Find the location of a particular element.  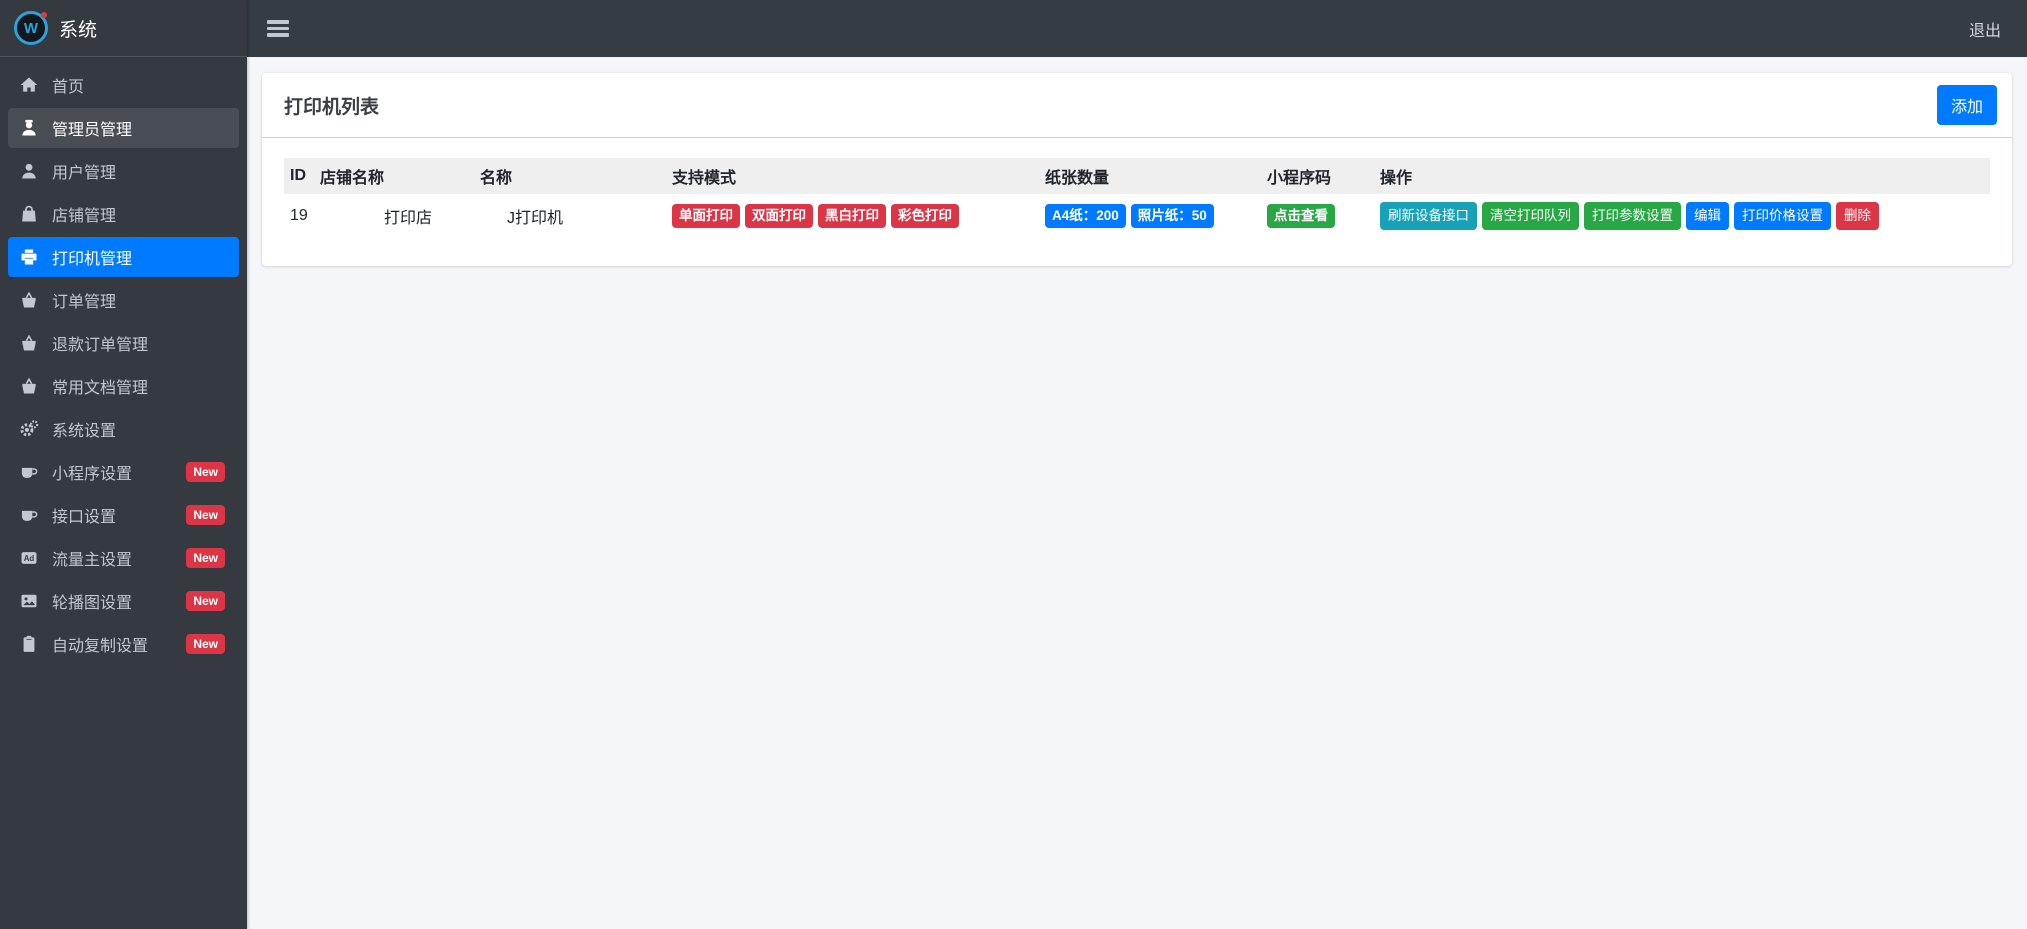

mode-badge: 彩色打印 is located at coordinates (925, 216).